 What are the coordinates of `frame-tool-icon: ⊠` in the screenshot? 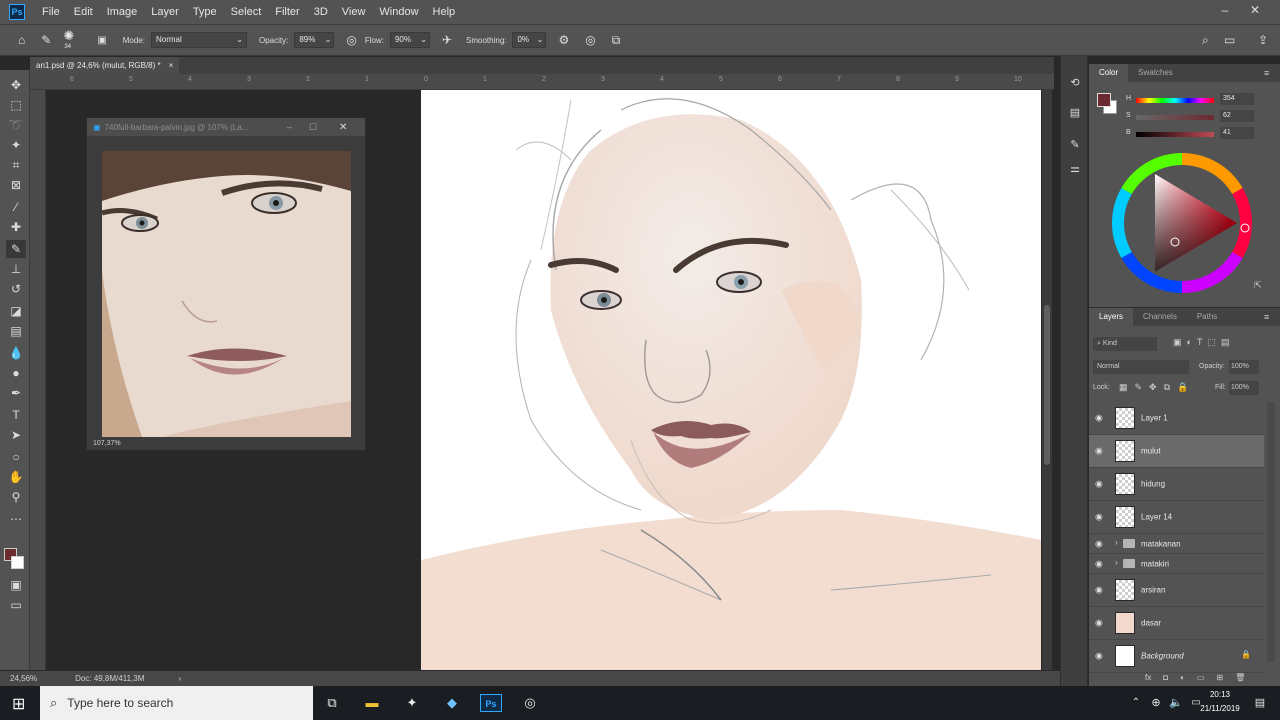 It's located at (16, 185).